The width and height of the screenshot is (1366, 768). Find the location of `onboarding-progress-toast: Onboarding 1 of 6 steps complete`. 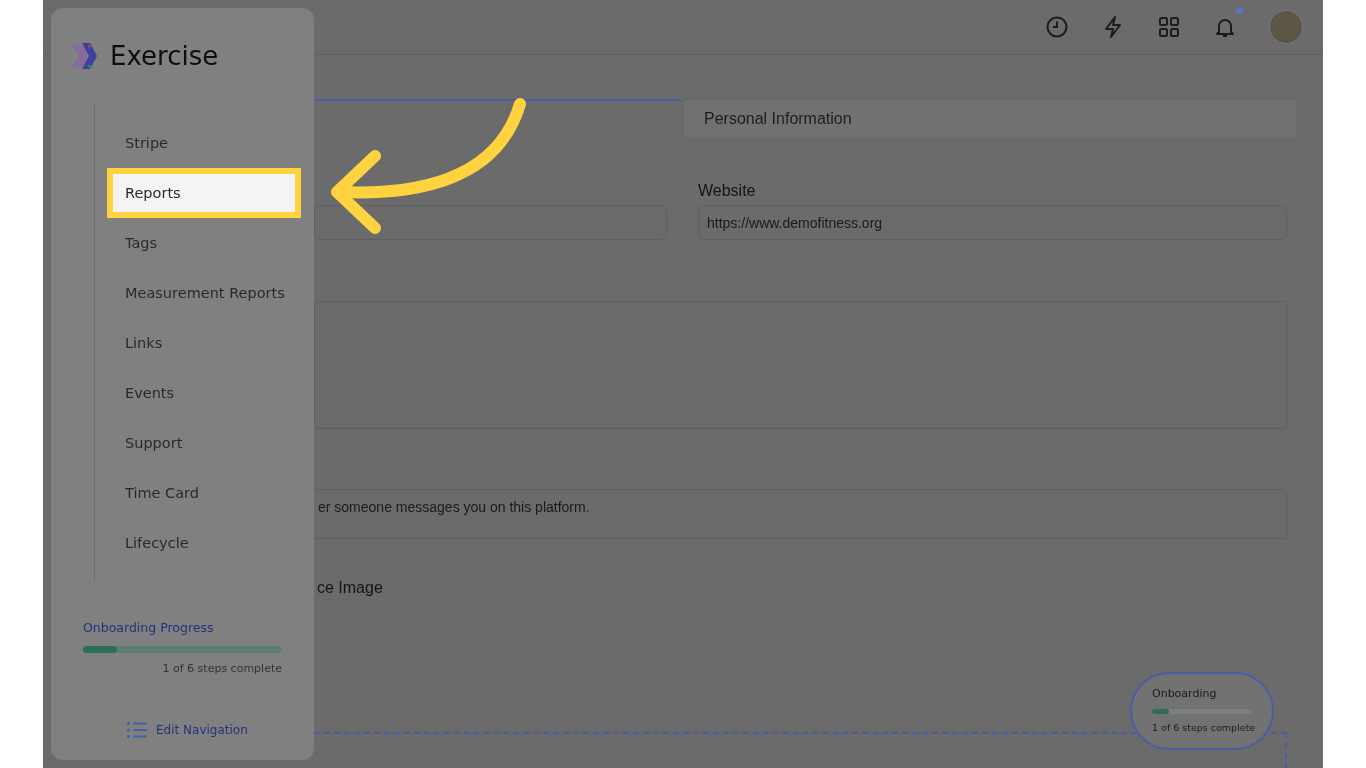

onboarding-progress-toast: Onboarding 1 of 6 steps complete is located at coordinates (1202, 711).